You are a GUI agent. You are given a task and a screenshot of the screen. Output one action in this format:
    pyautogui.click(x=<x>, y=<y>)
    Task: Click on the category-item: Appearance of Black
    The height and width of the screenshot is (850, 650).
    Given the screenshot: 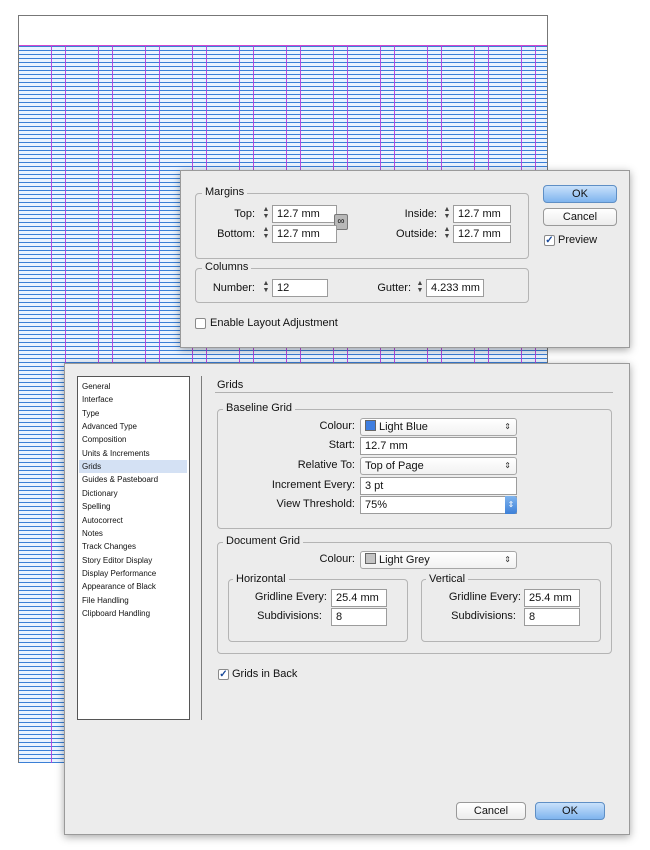 What is the action you would take?
    pyautogui.click(x=119, y=586)
    